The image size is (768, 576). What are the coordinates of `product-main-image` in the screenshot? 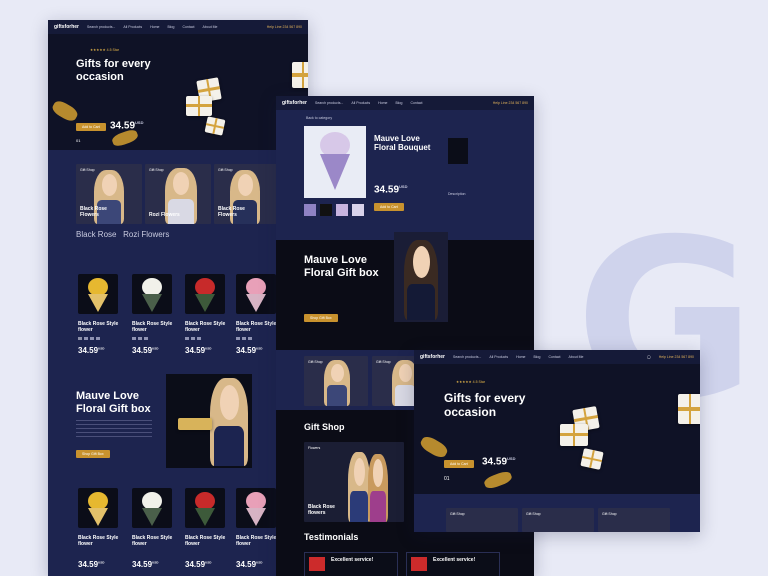 It's located at (335, 162).